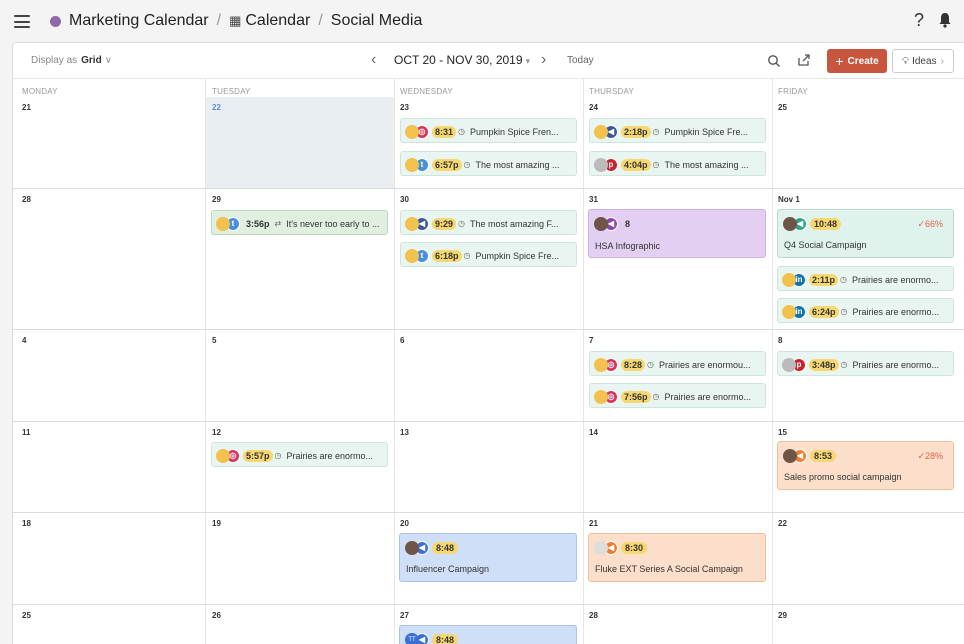 This screenshot has width=964, height=644. What do you see at coordinates (91, 60) in the screenshot?
I see `display-as-value: Grid` at bounding box center [91, 60].